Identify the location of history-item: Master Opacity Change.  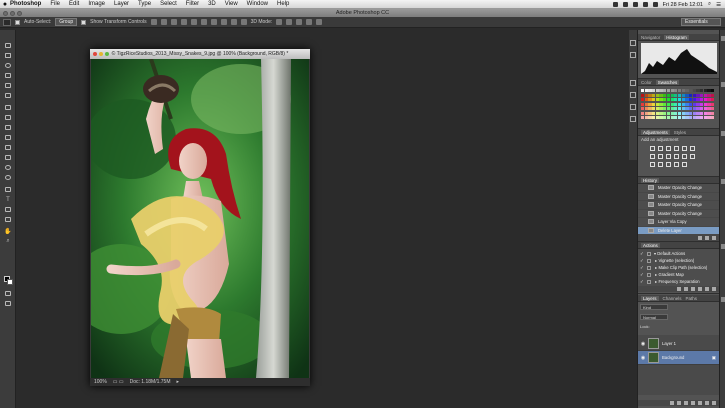
(679, 188).